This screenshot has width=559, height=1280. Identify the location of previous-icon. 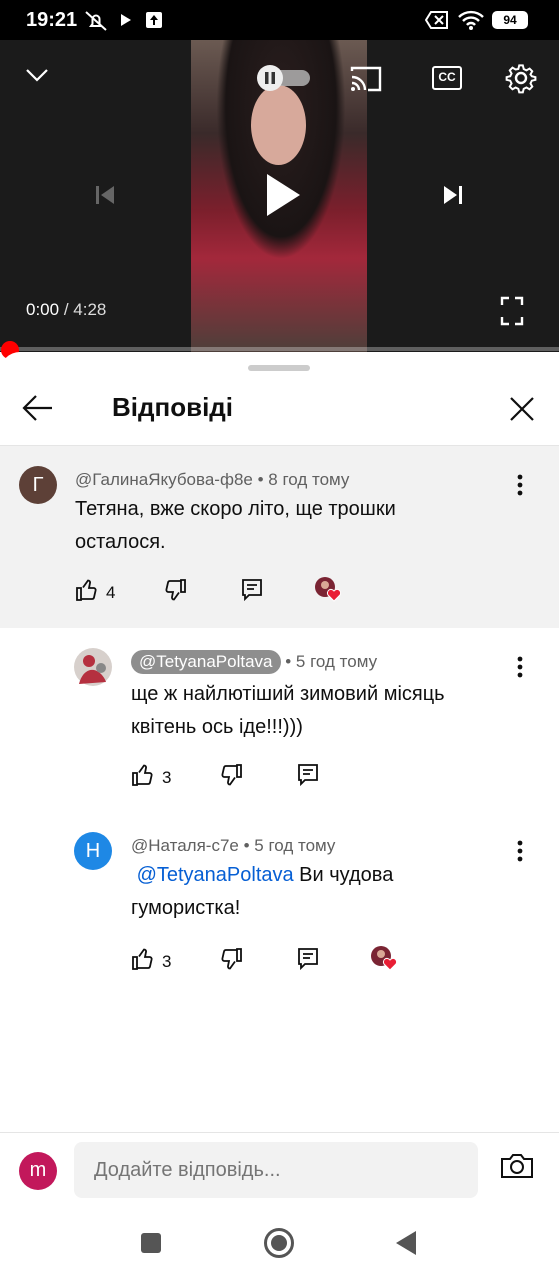
(105, 195).